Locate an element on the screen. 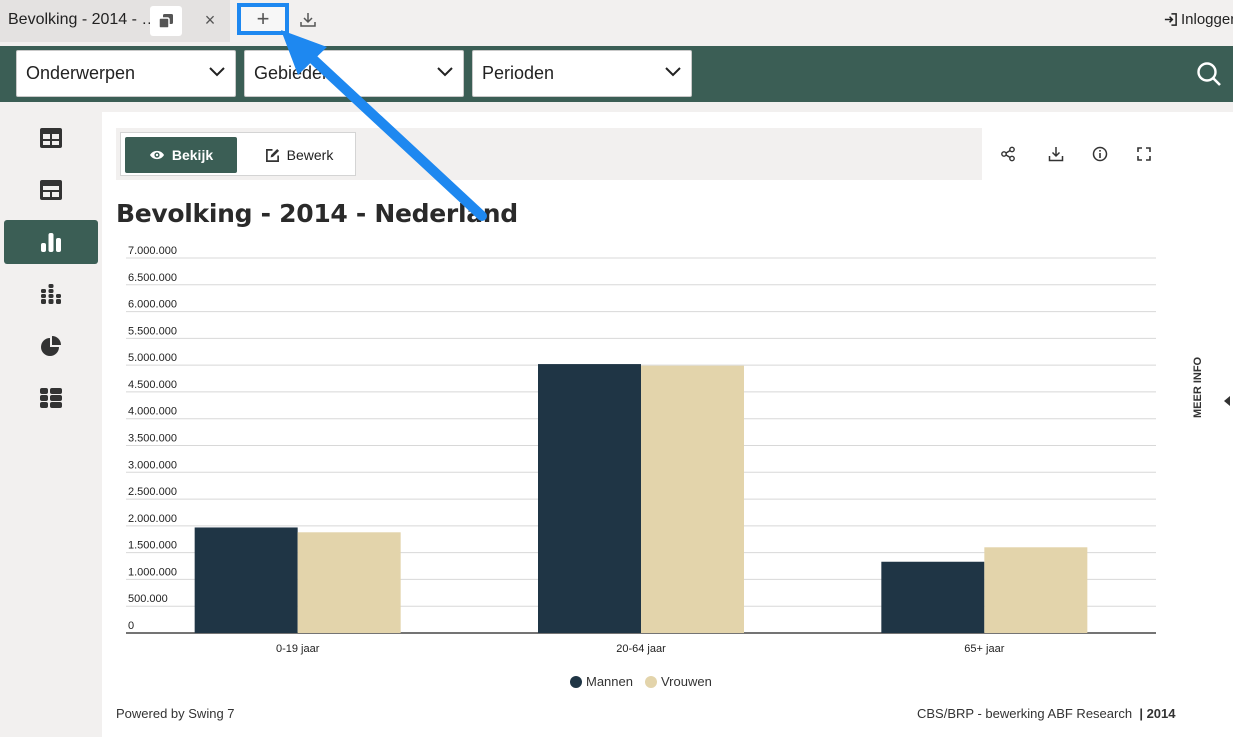 The width and height of the screenshot is (1233, 737). add-tab-button: + is located at coordinates (263, 19).